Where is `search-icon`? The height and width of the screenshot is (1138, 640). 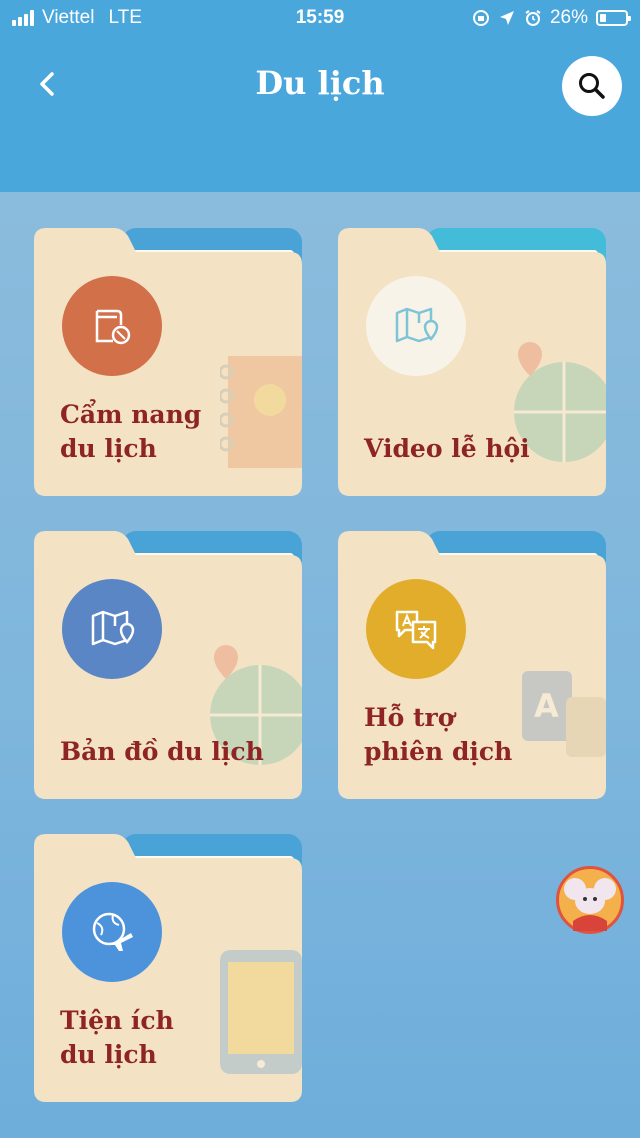 search-icon is located at coordinates (592, 86).